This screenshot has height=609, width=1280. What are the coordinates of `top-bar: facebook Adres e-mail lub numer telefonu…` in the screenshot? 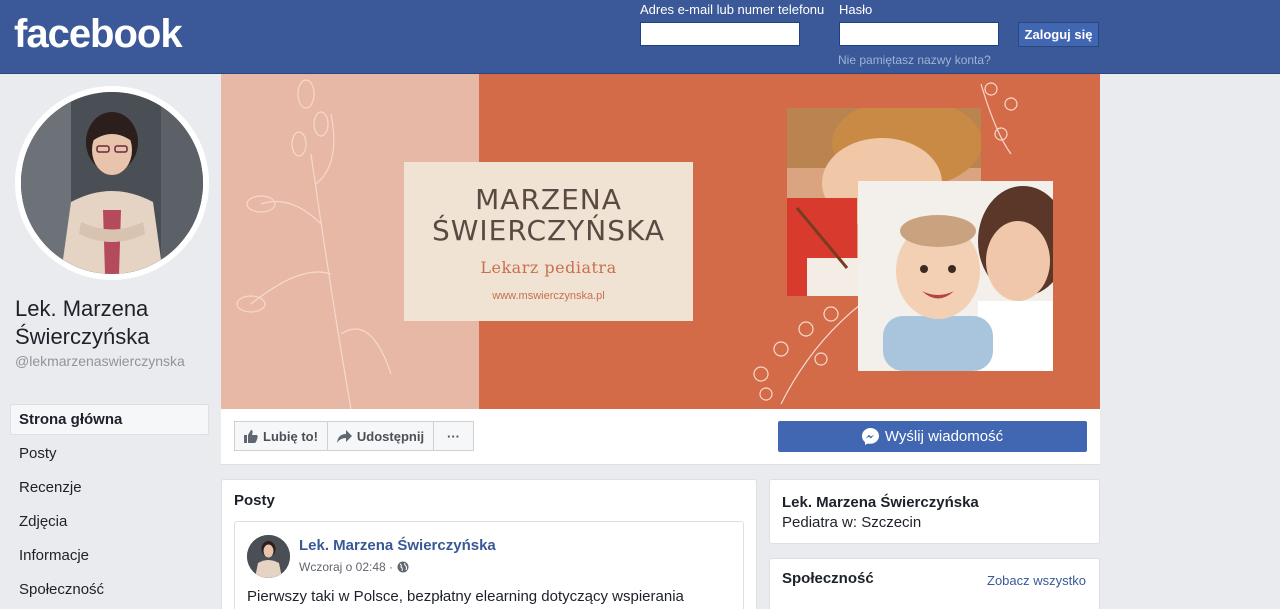 It's located at (640, 37).